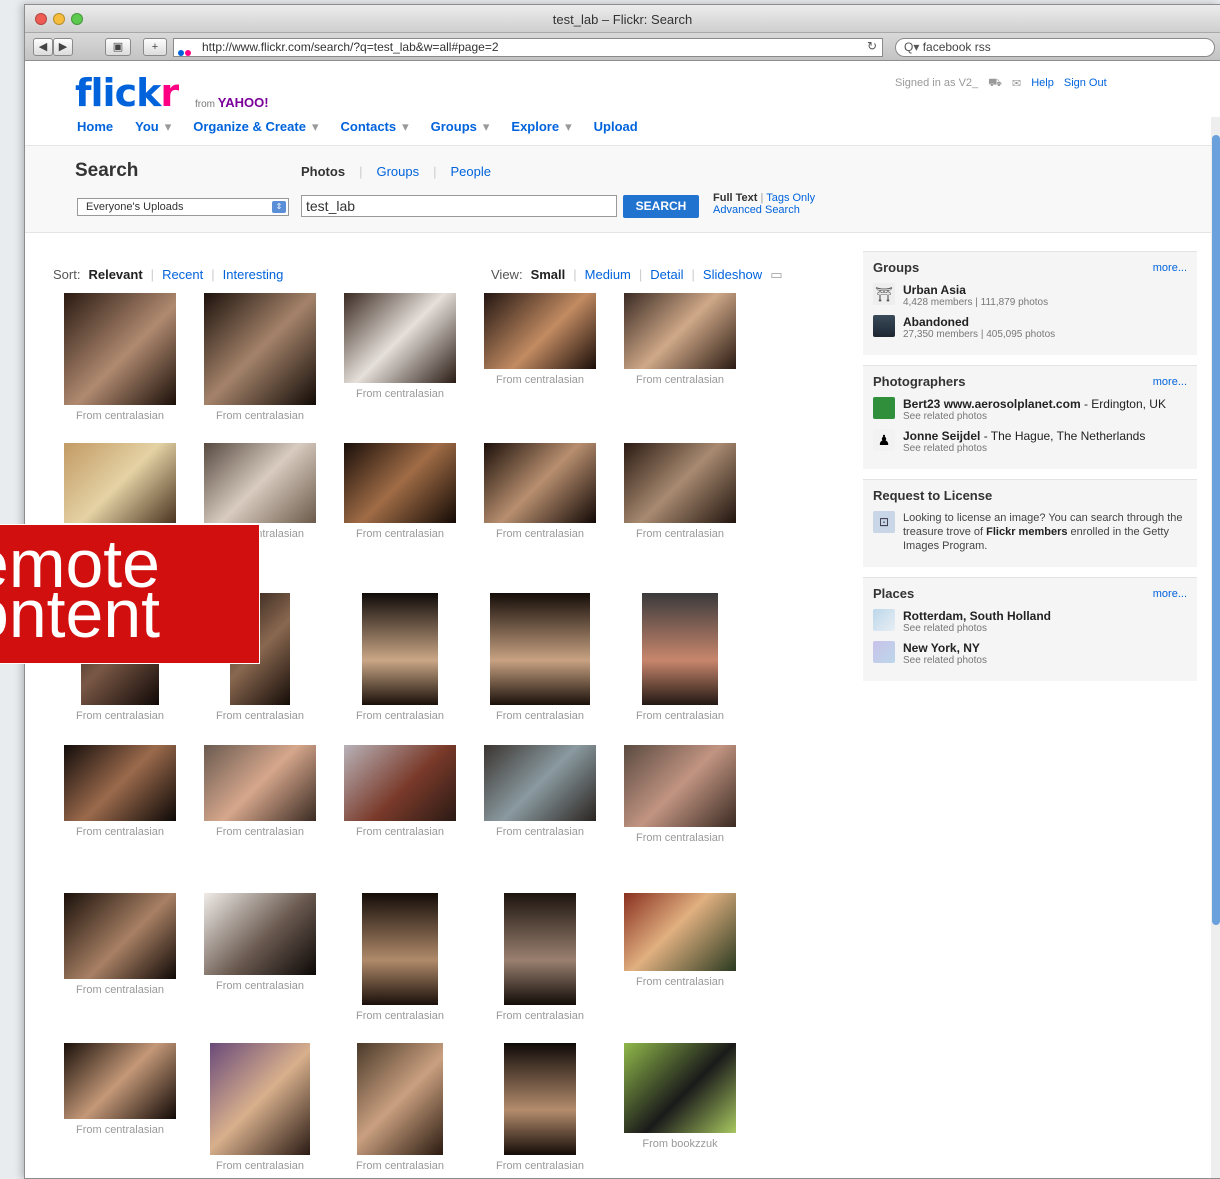 The height and width of the screenshot is (1179, 1220). I want to click on page-scrollbar, so click(1215, 647).